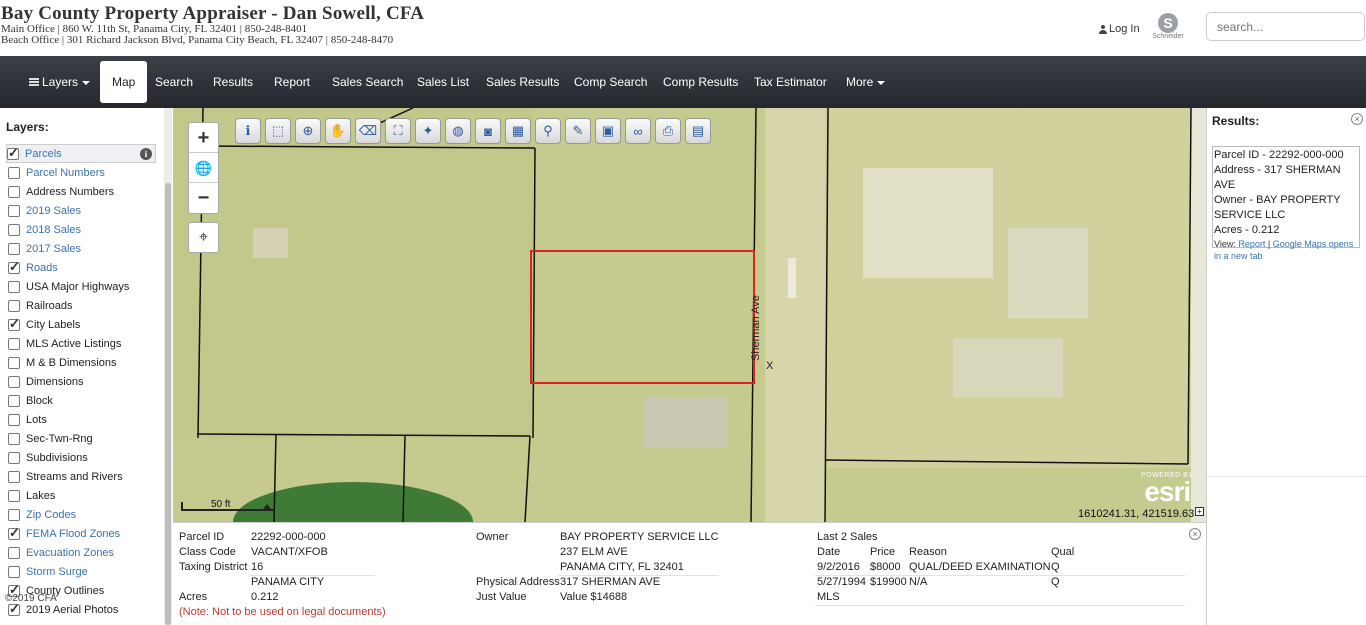 The image size is (1366, 625). I want to click on layer-label: Parcel Numbers, so click(65, 173).